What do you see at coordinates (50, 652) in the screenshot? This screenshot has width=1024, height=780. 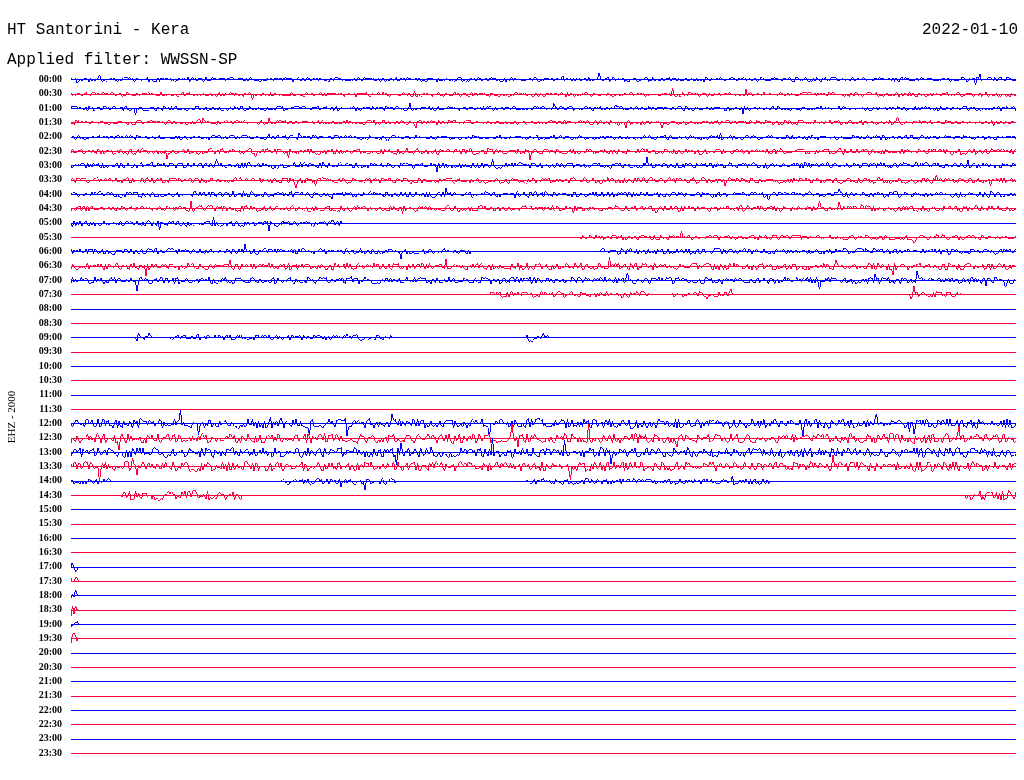 I see `time-label: 20:00` at bounding box center [50, 652].